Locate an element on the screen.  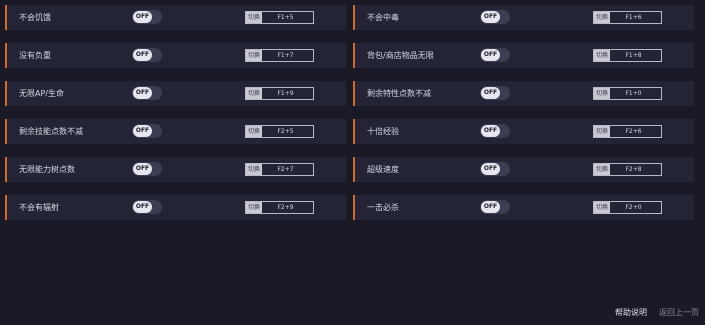
hotkey-box: 切换 F1+7 is located at coordinates (279, 55).